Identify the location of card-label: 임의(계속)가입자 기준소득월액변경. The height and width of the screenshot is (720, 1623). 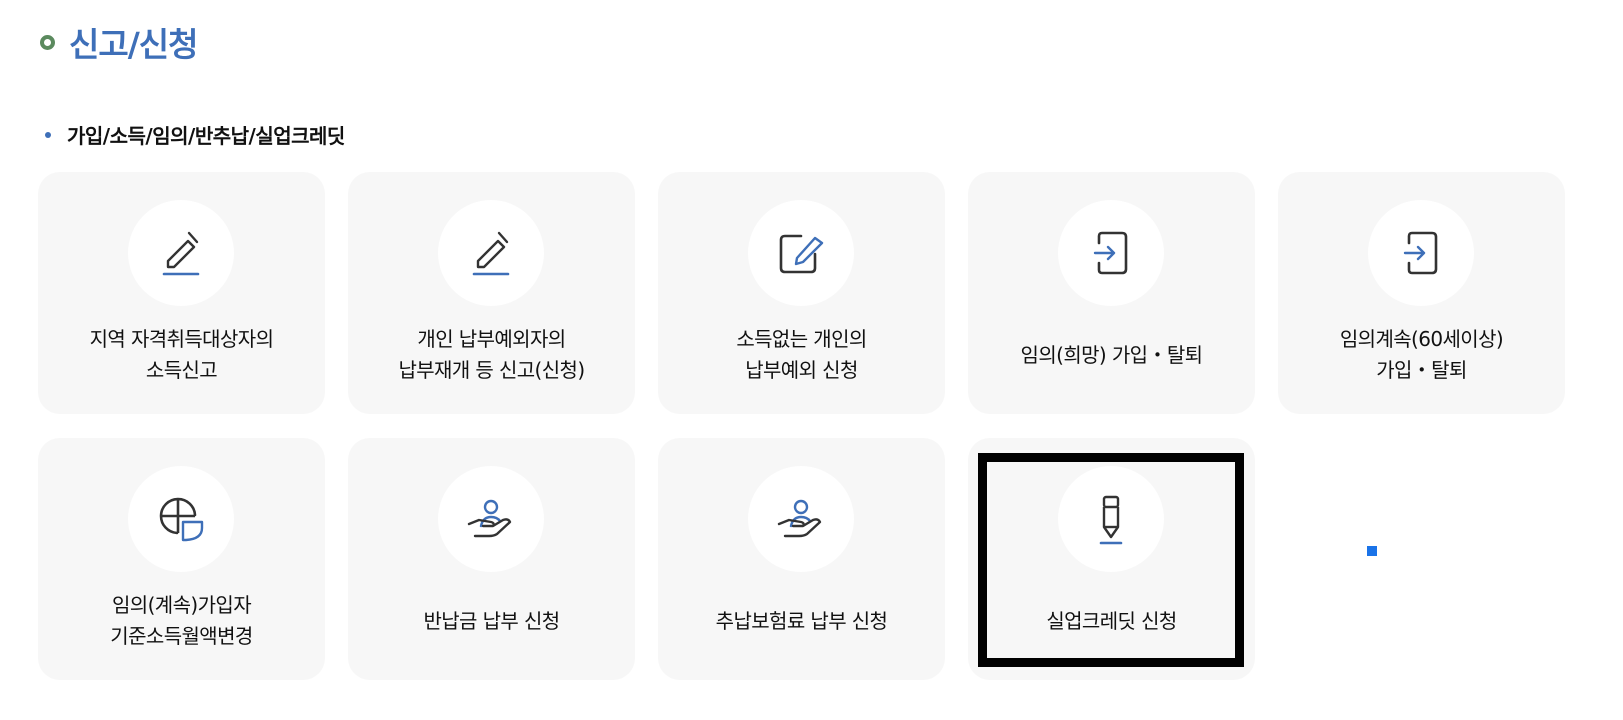
(181, 620).